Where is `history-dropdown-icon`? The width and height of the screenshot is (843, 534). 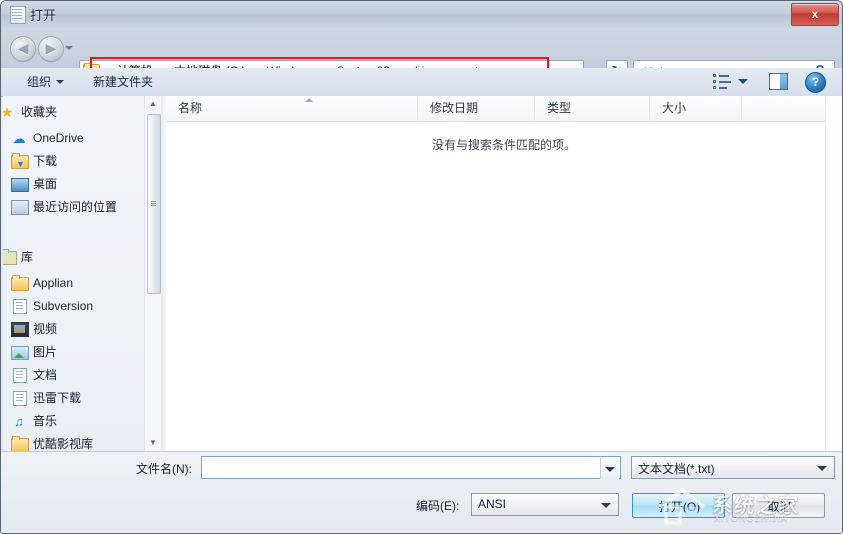
history-dropdown-icon is located at coordinates (69, 48).